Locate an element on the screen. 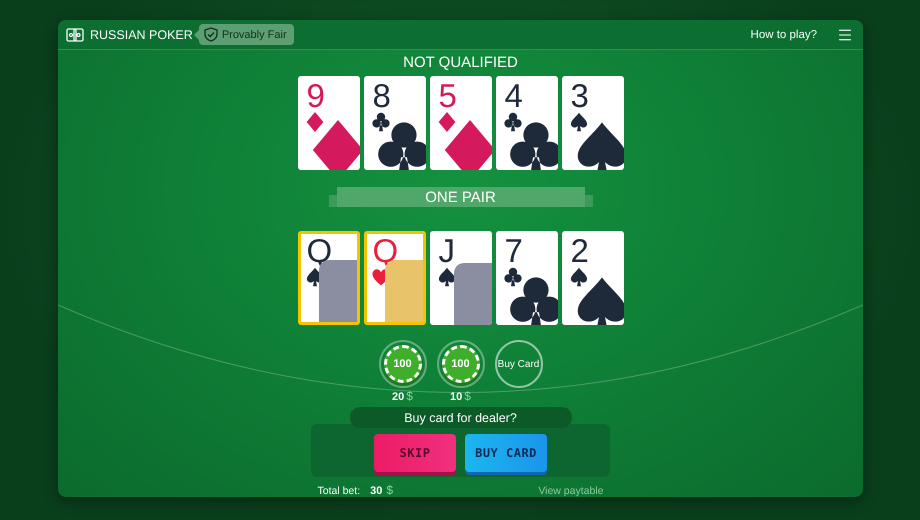  card-rank: 2 is located at coordinates (579, 251).